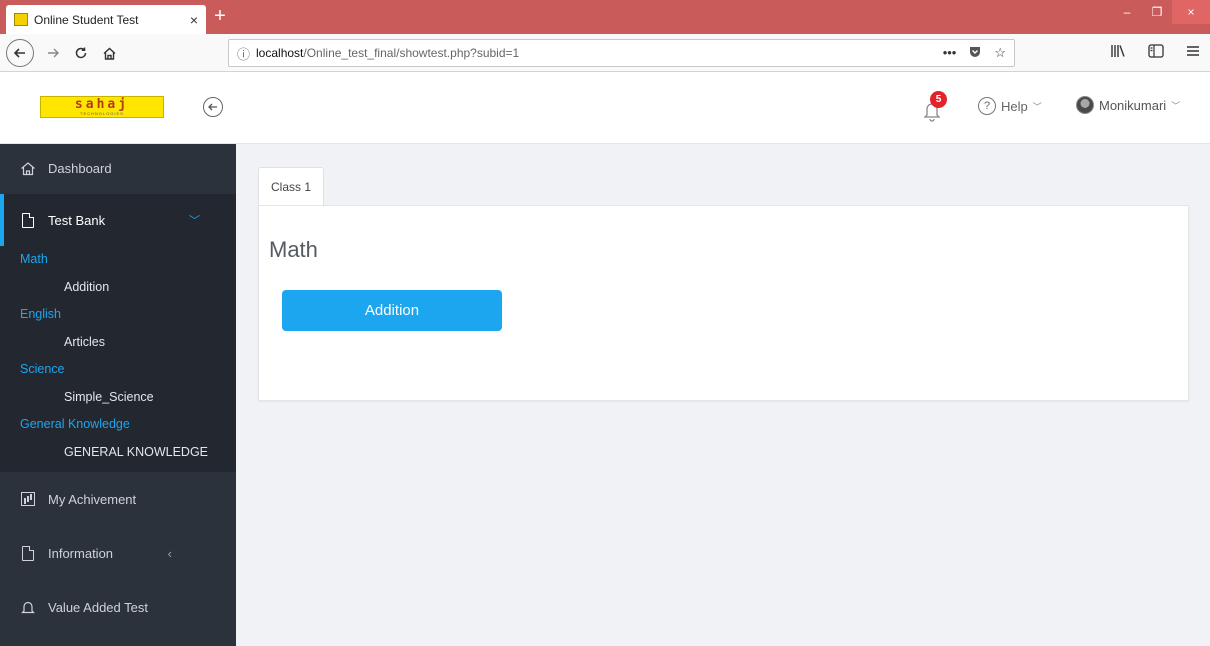 The height and width of the screenshot is (646, 1210). Describe the element at coordinates (1133, 105) in the screenshot. I see `user-name: Monikumari` at that location.